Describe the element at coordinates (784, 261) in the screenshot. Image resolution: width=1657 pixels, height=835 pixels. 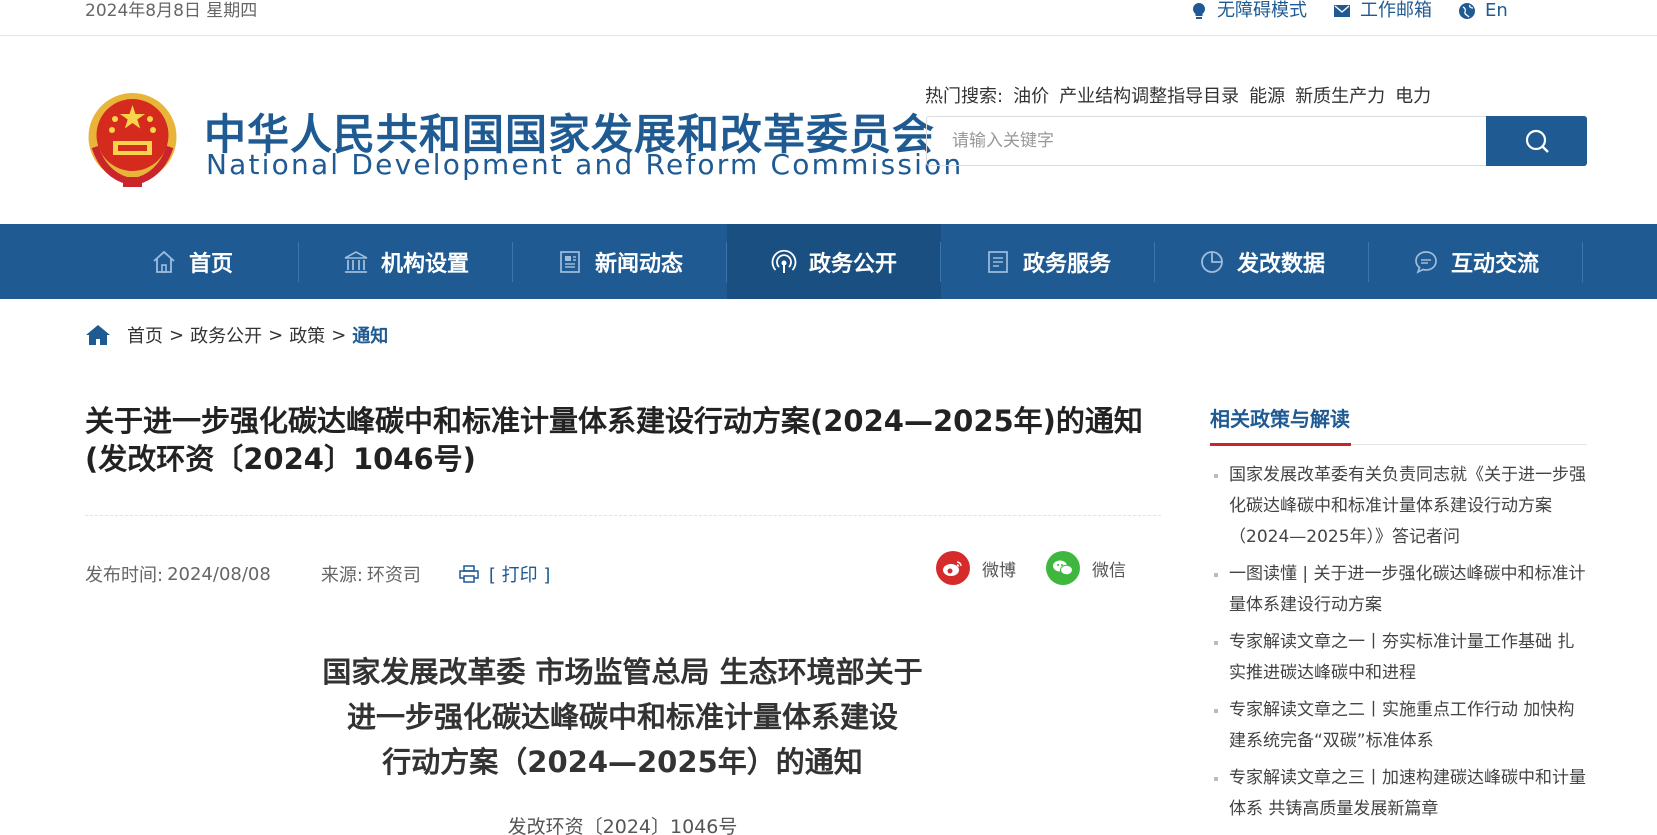
I see `broadcast-icon` at that location.